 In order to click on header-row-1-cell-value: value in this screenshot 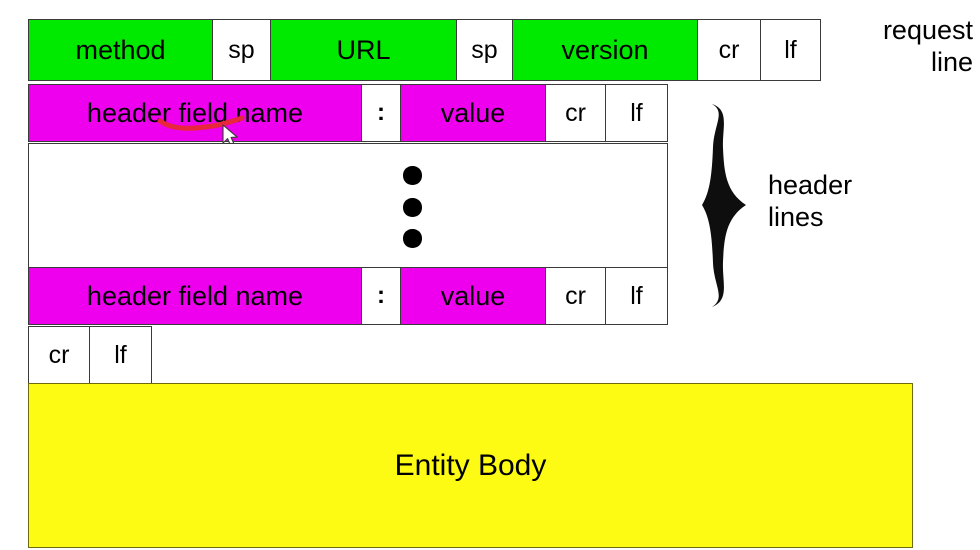, I will do `click(473, 113)`.